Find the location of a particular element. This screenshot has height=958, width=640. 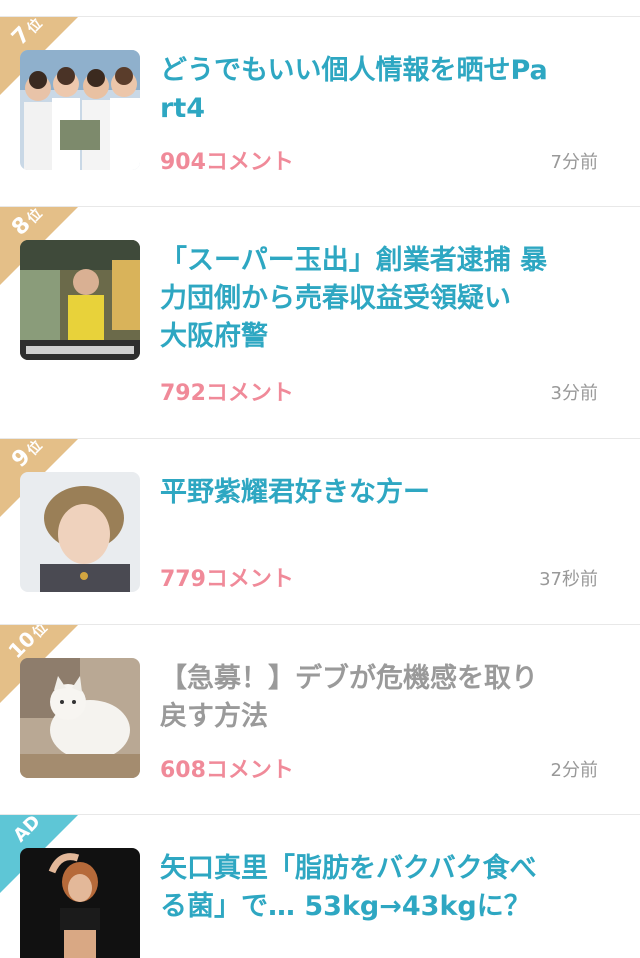

timestamp: 7分前 is located at coordinates (574, 162).